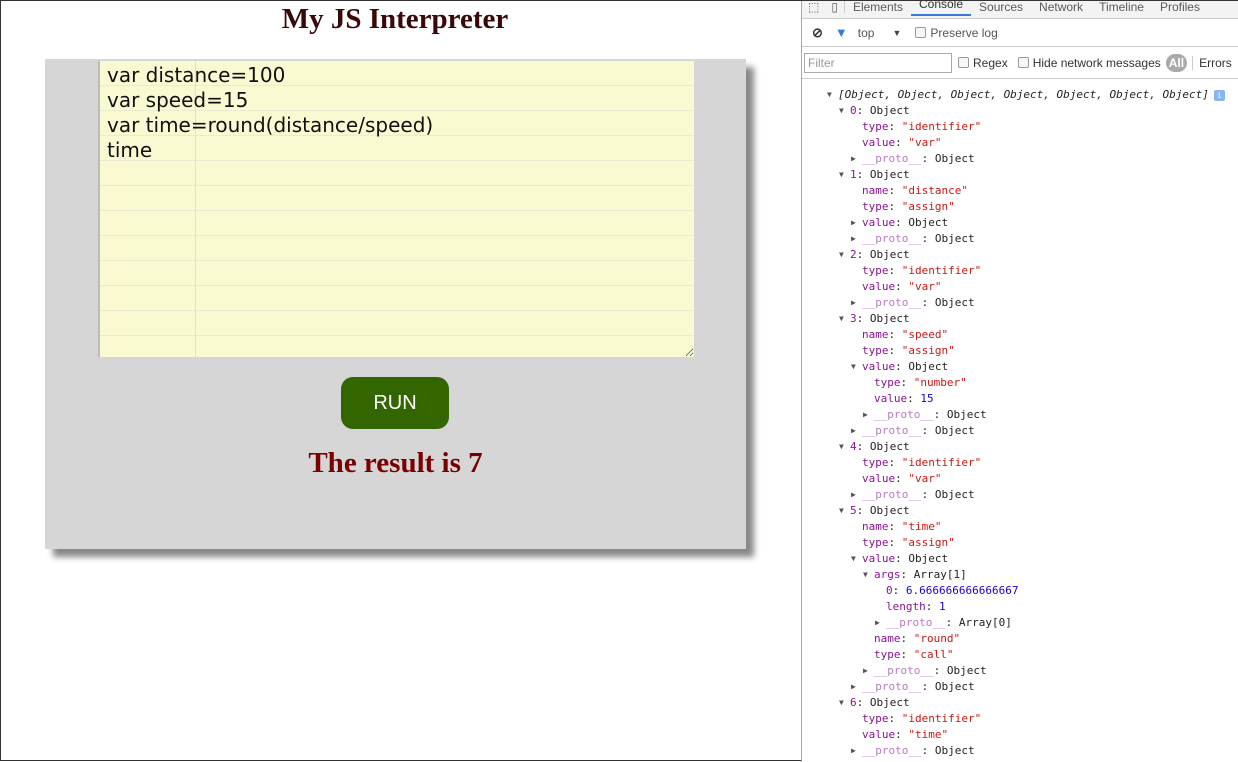  I want to click on console-tree-row: ▼ 3: Object, so click(874, 319).